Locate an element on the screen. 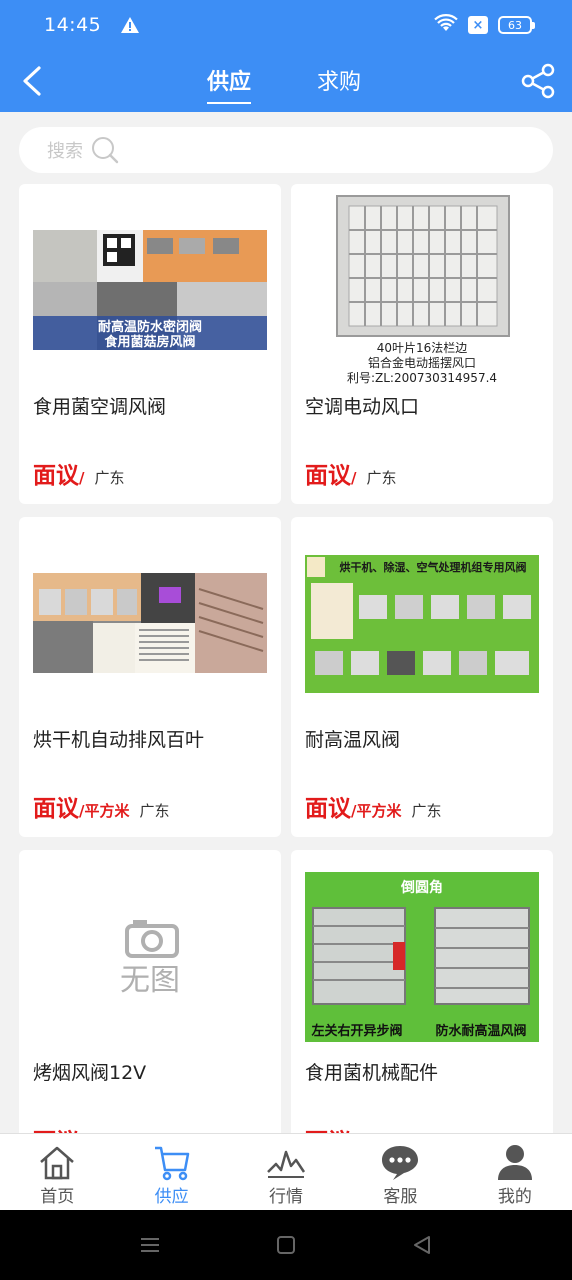 This screenshot has width=572, height=1280. tab-supply-bottom: 供应 is located at coordinates (171, 1172).